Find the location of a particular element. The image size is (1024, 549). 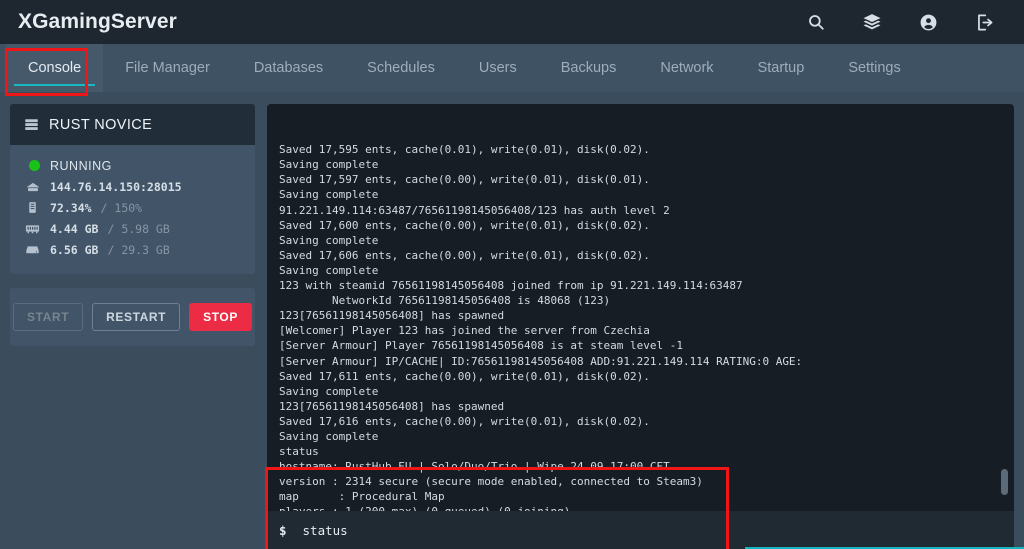

command-input is located at coordinates (652, 530).